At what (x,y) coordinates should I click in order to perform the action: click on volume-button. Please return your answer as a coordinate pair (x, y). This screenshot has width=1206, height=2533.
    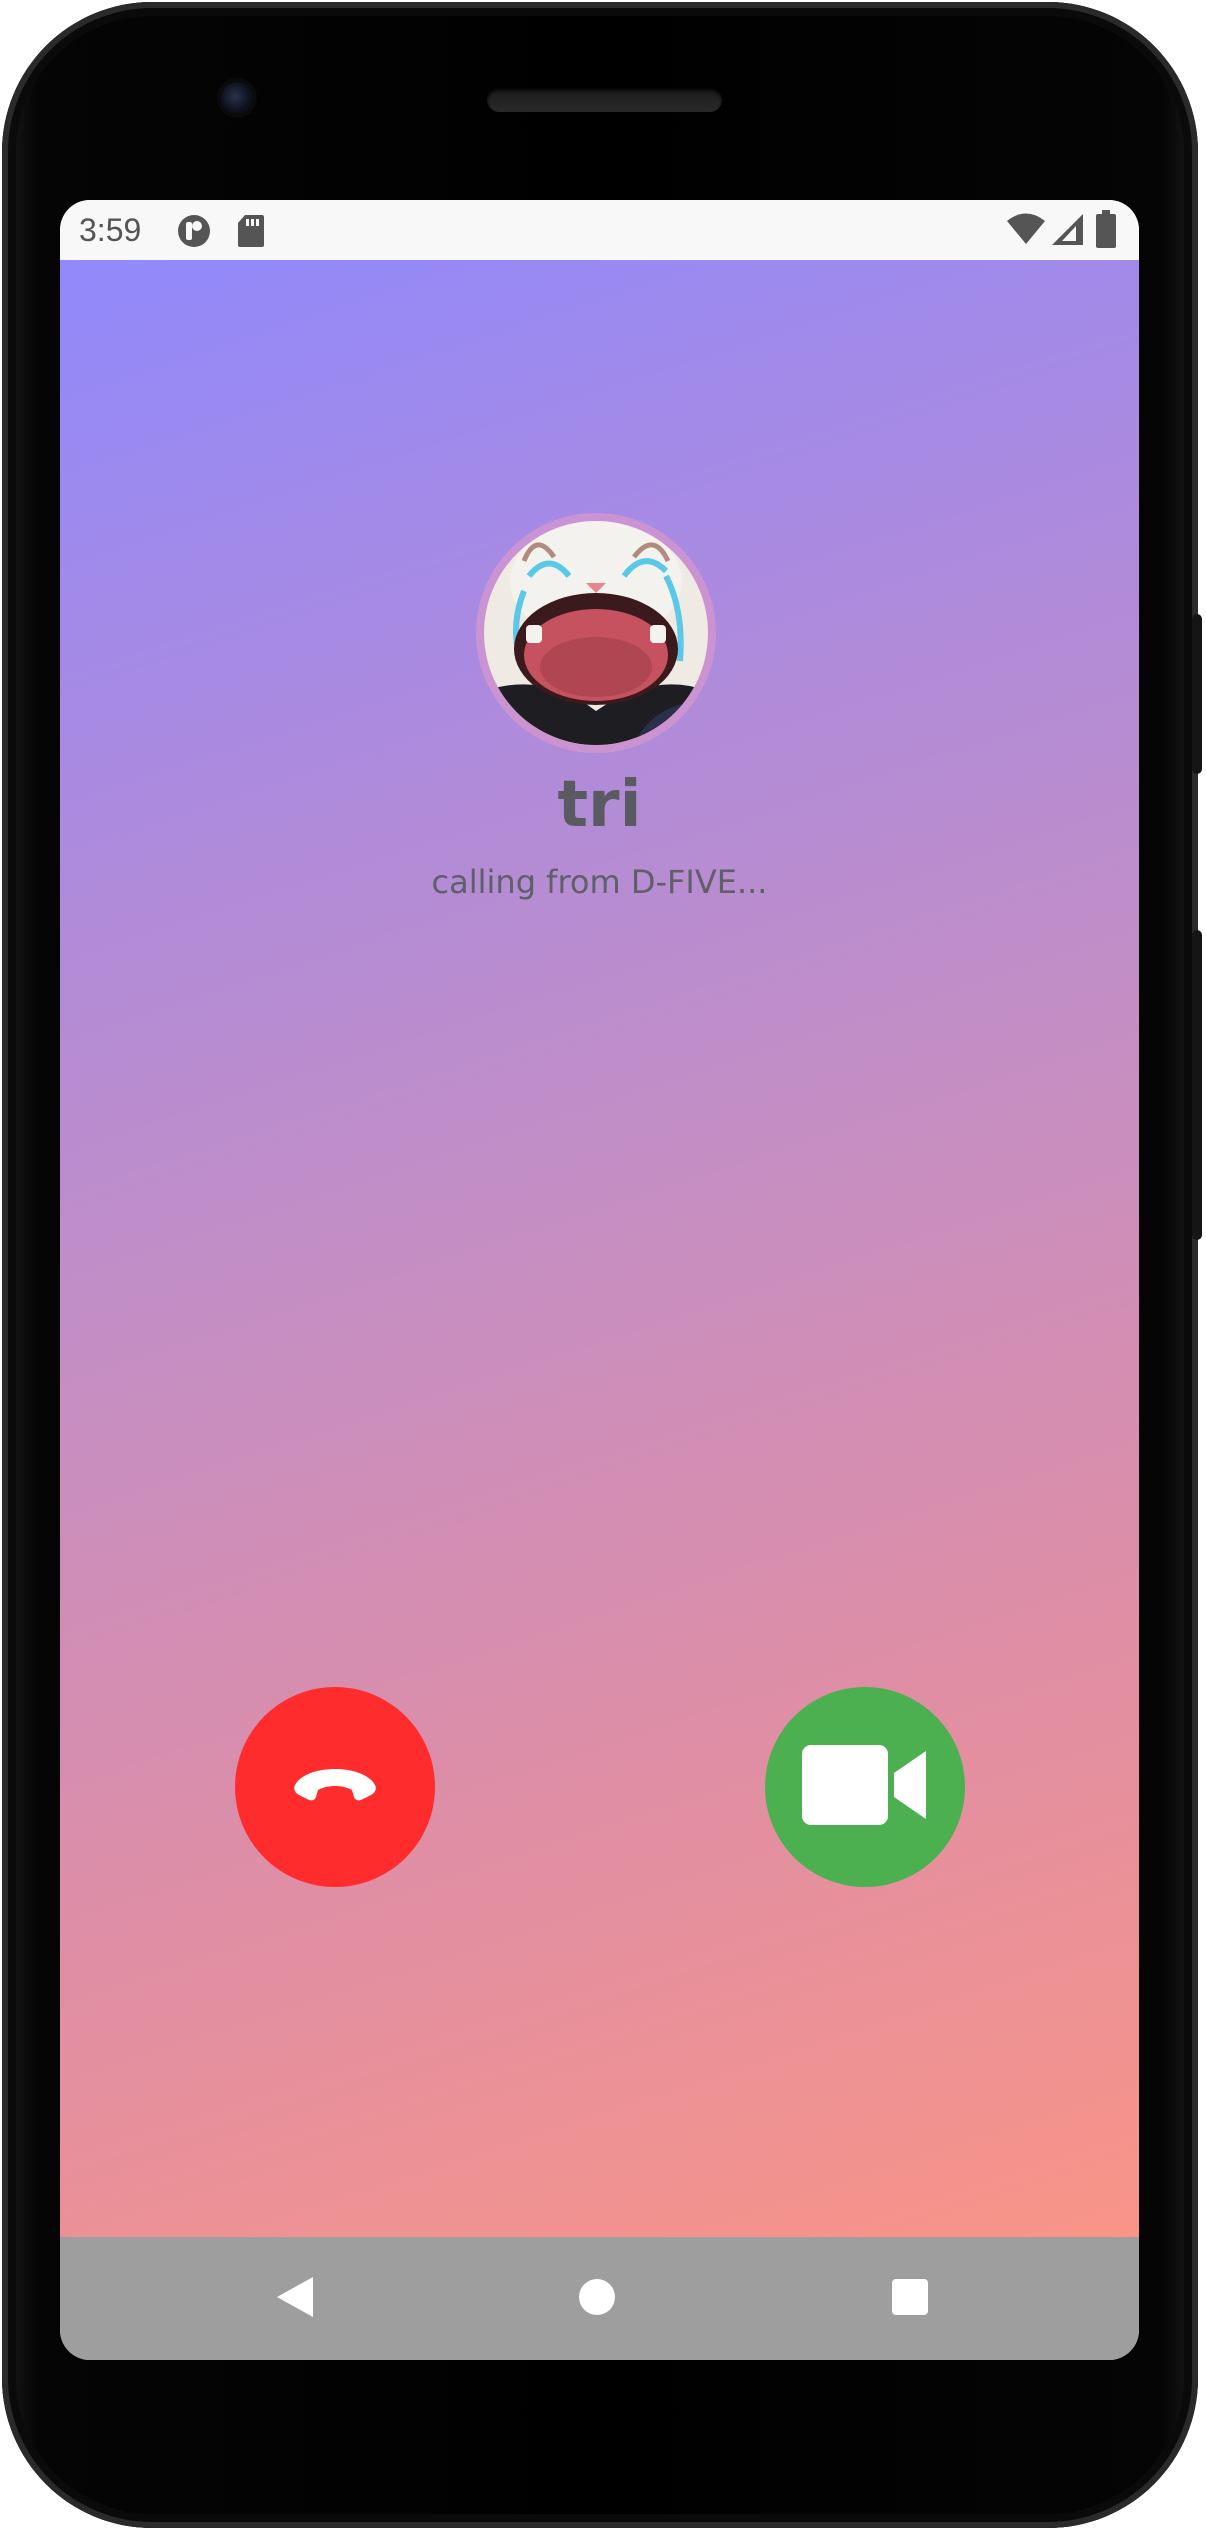
    Looking at the image, I should click on (1197, 1085).